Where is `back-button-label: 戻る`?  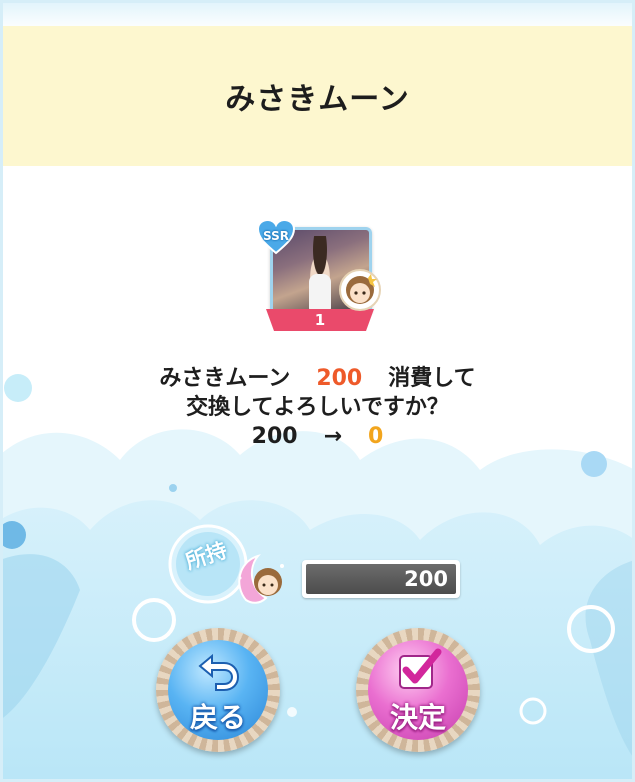
back-button-label: 戻る is located at coordinates (217, 717).